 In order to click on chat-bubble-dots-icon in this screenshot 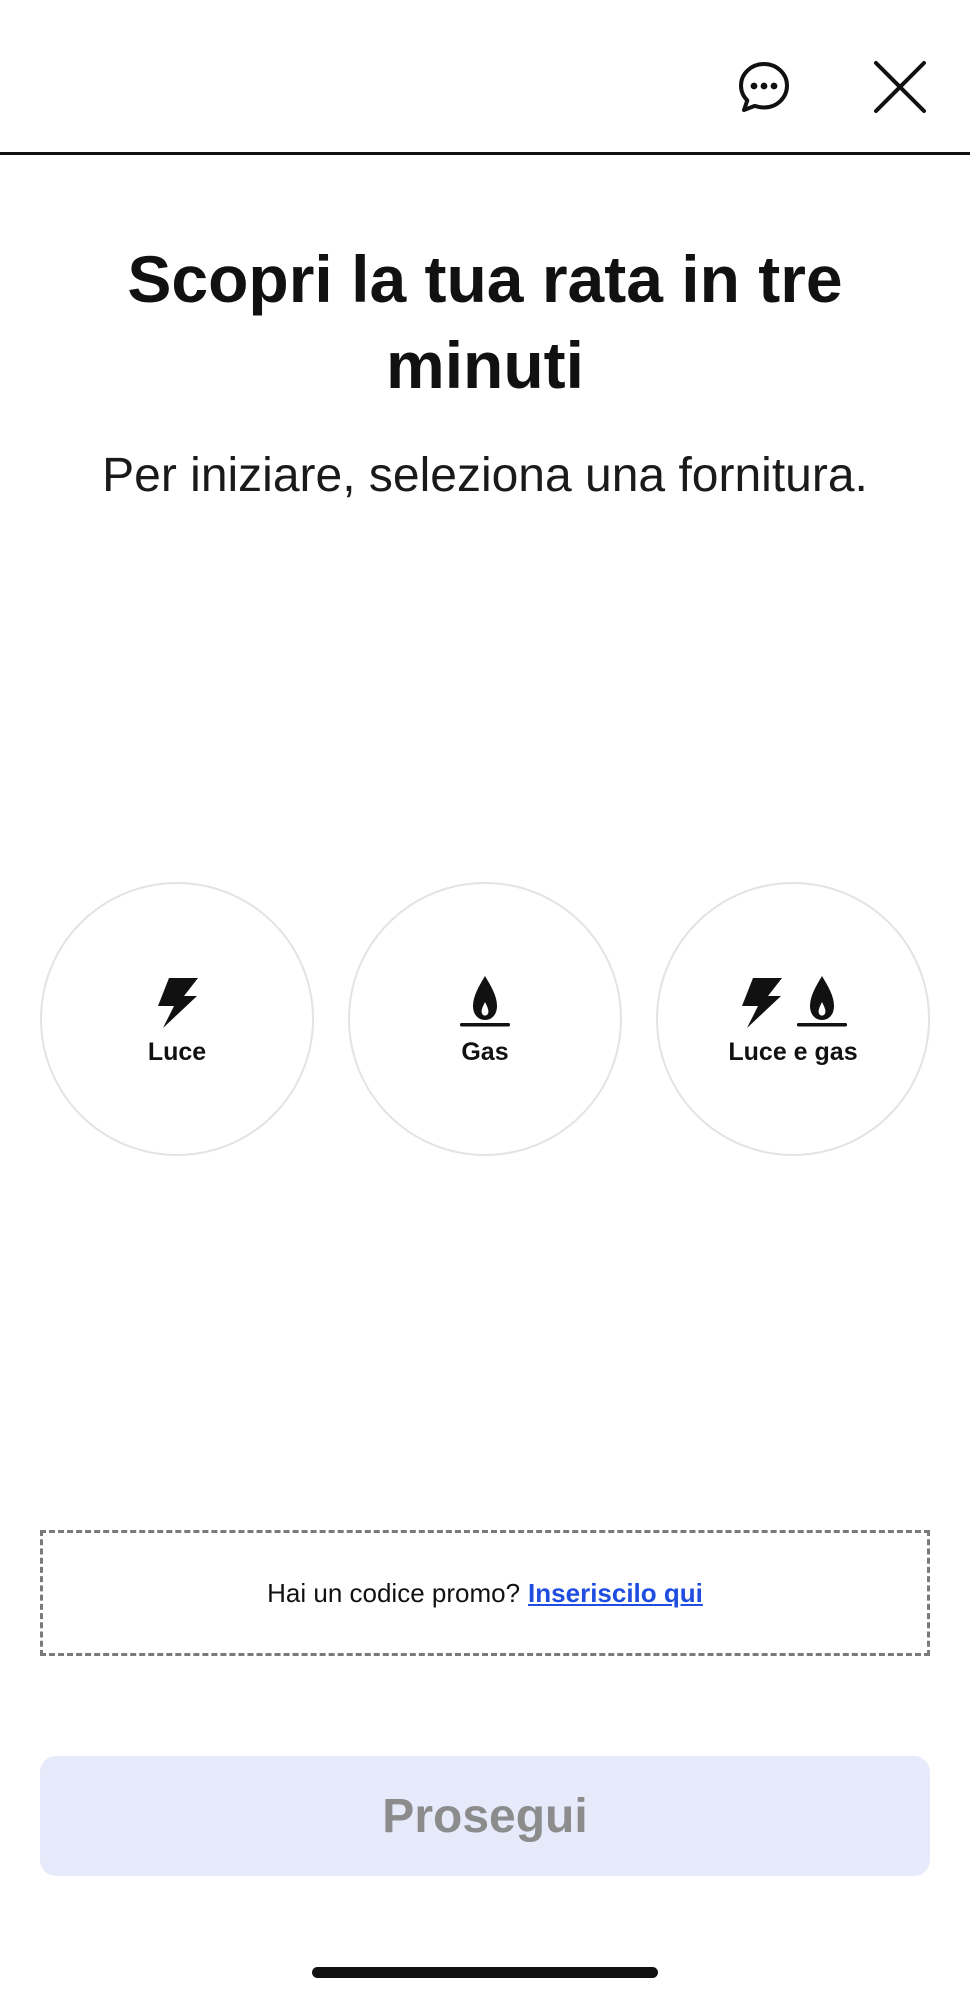, I will do `click(764, 87)`.